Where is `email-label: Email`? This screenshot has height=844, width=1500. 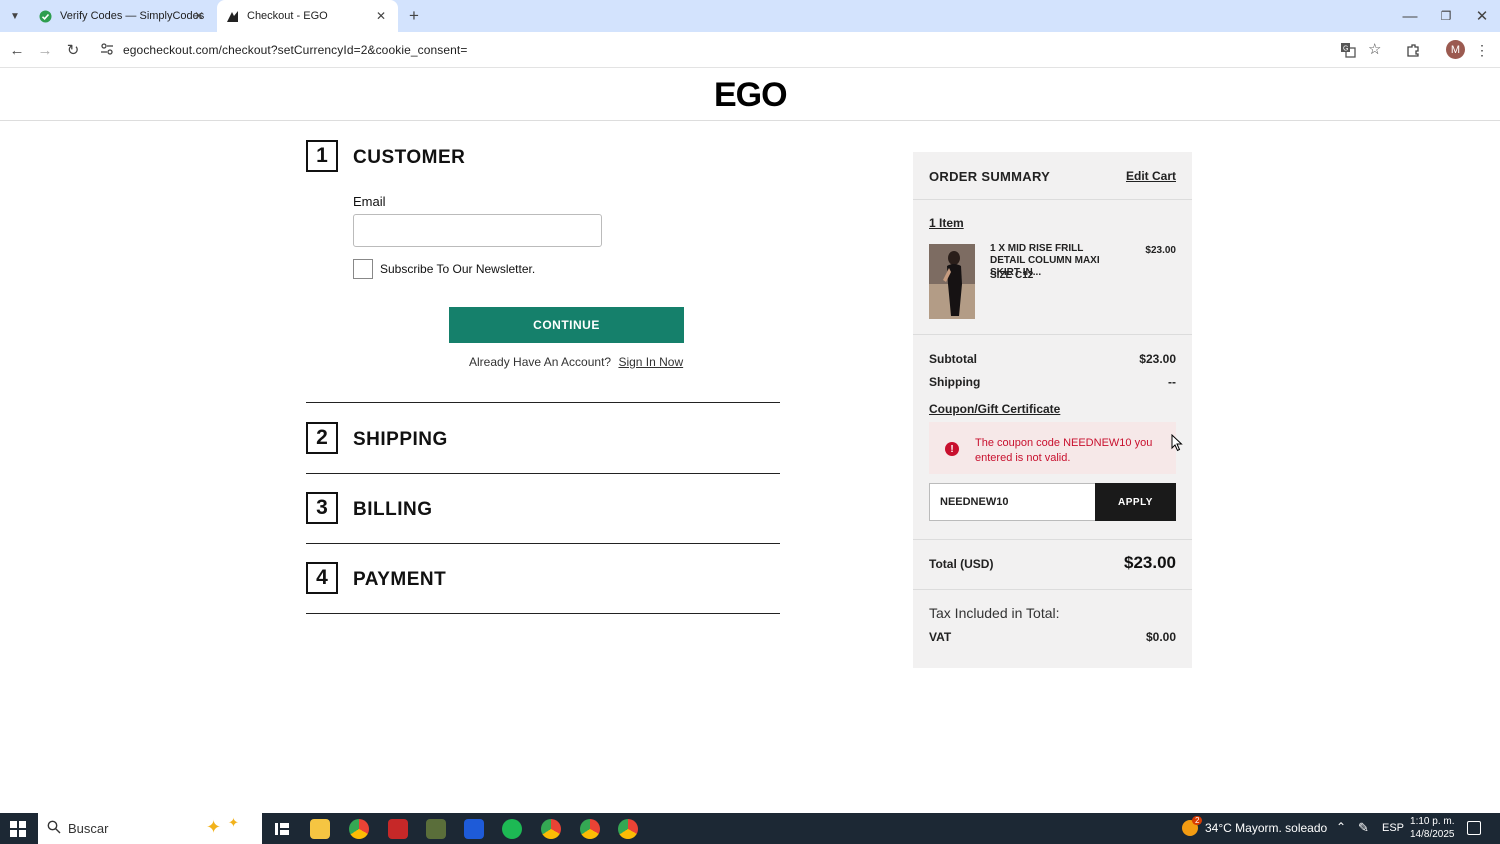 email-label: Email is located at coordinates (369, 201).